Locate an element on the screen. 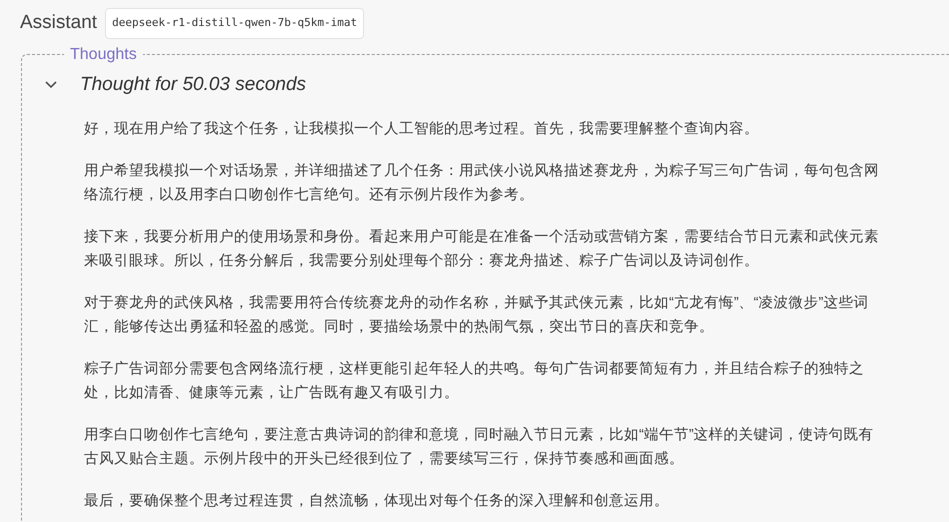 The image size is (949, 522). thought-paragraph: 对于赛龙舟的武侠风格，我需要用符合传统赛龙舟的动作名称，并赋予其武侠元素，比如“亢龙有悔”、“凌波微步”这些词汇，能够传达出勇猛和轻盈的感觉。同时，要描绘场景中的热闹气氛，突出节日的喜庆和竞争。 is located at coordinates (477, 315).